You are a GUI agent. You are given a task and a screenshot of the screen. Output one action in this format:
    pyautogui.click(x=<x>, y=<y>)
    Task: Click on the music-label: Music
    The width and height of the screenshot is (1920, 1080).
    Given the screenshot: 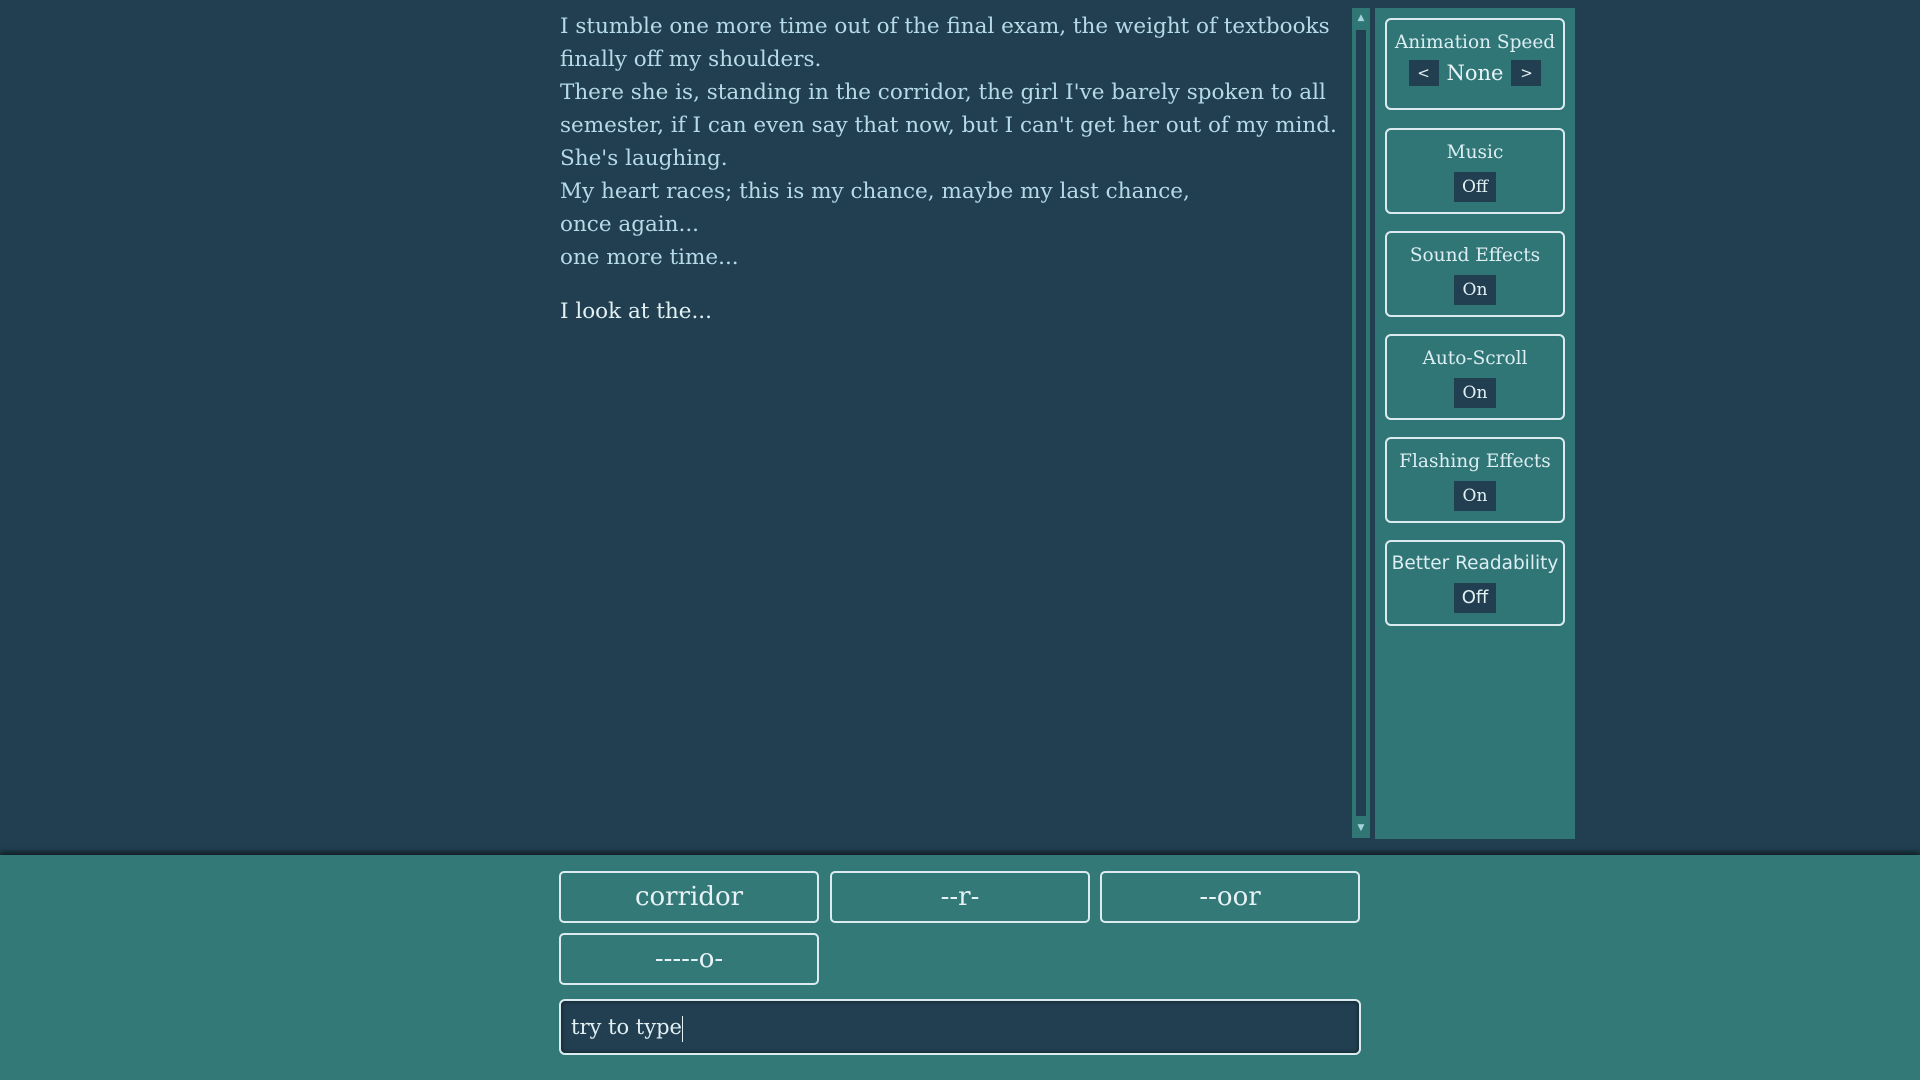 What is the action you would take?
    pyautogui.click(x=1475, y=152)
    